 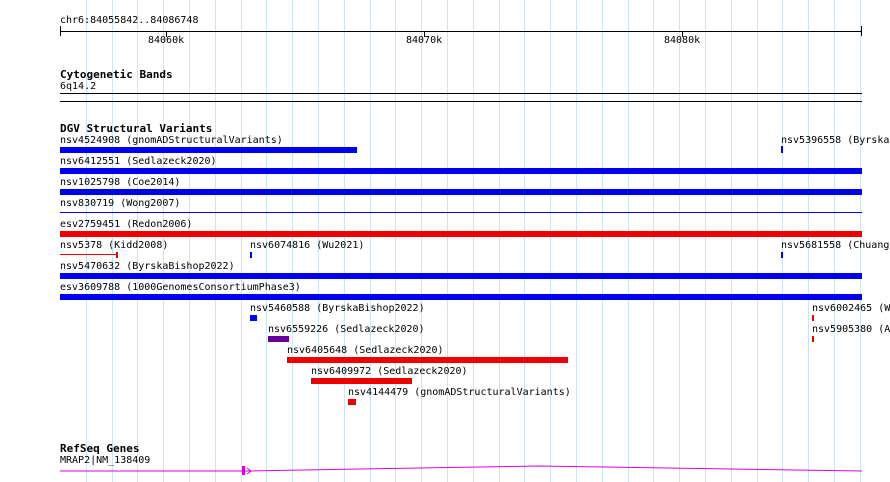 What do you see at coordinates (461, 468) in the screenshot?
I see `transcript-intron-line` at bounding box center [461, 468].